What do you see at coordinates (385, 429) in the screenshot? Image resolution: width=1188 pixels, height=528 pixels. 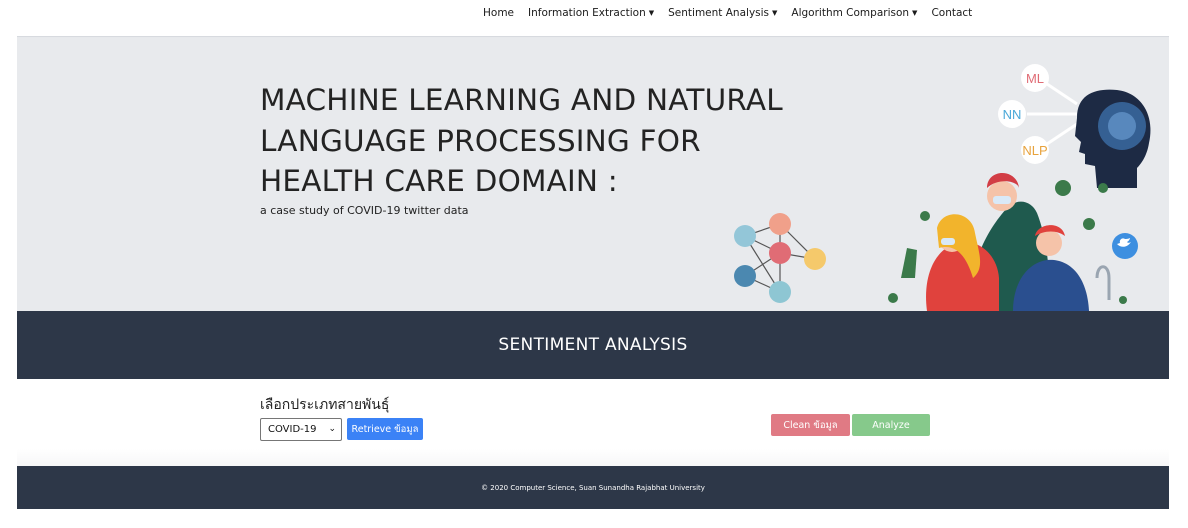 I see `retrieve-button: Retrieve ข้อมูล` at bounding box center [385, 429].